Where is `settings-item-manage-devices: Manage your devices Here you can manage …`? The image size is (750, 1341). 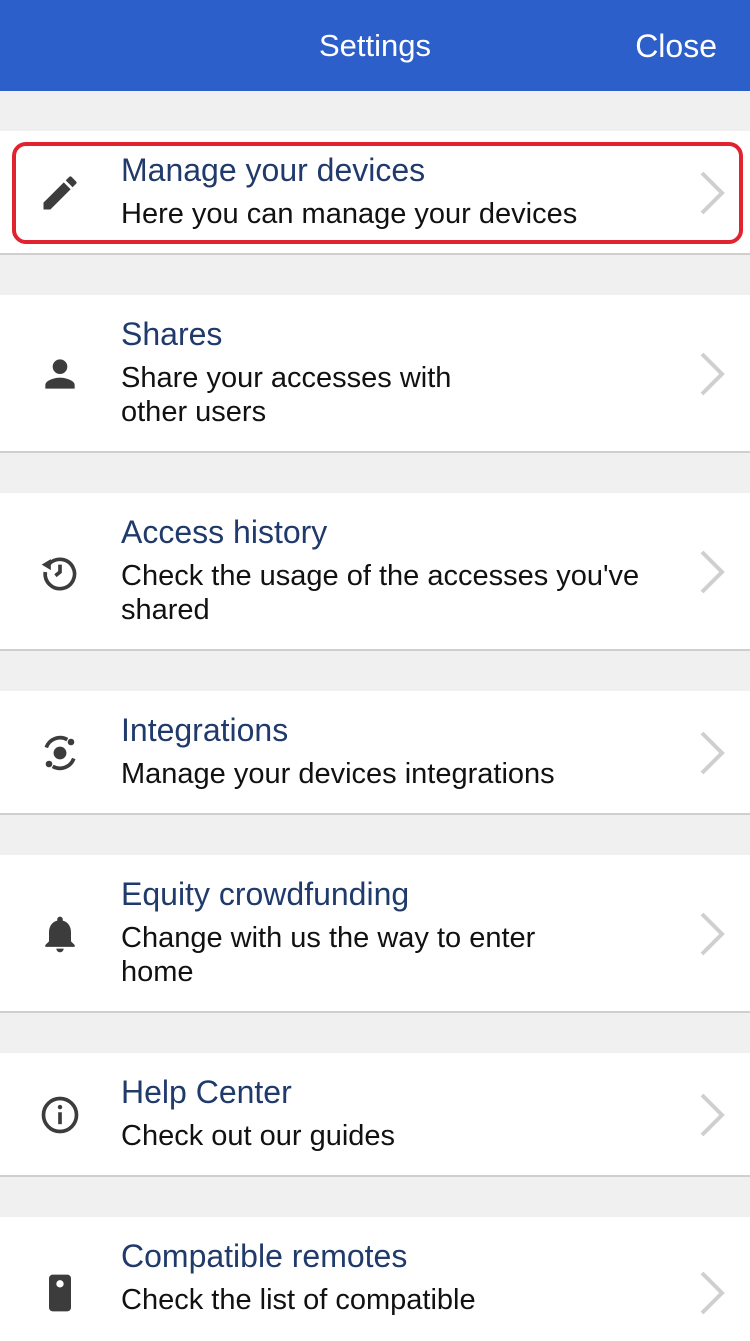
settings-item-manage-devices: Manage your devices Here you can manage … is located at coordinates (375, 193).